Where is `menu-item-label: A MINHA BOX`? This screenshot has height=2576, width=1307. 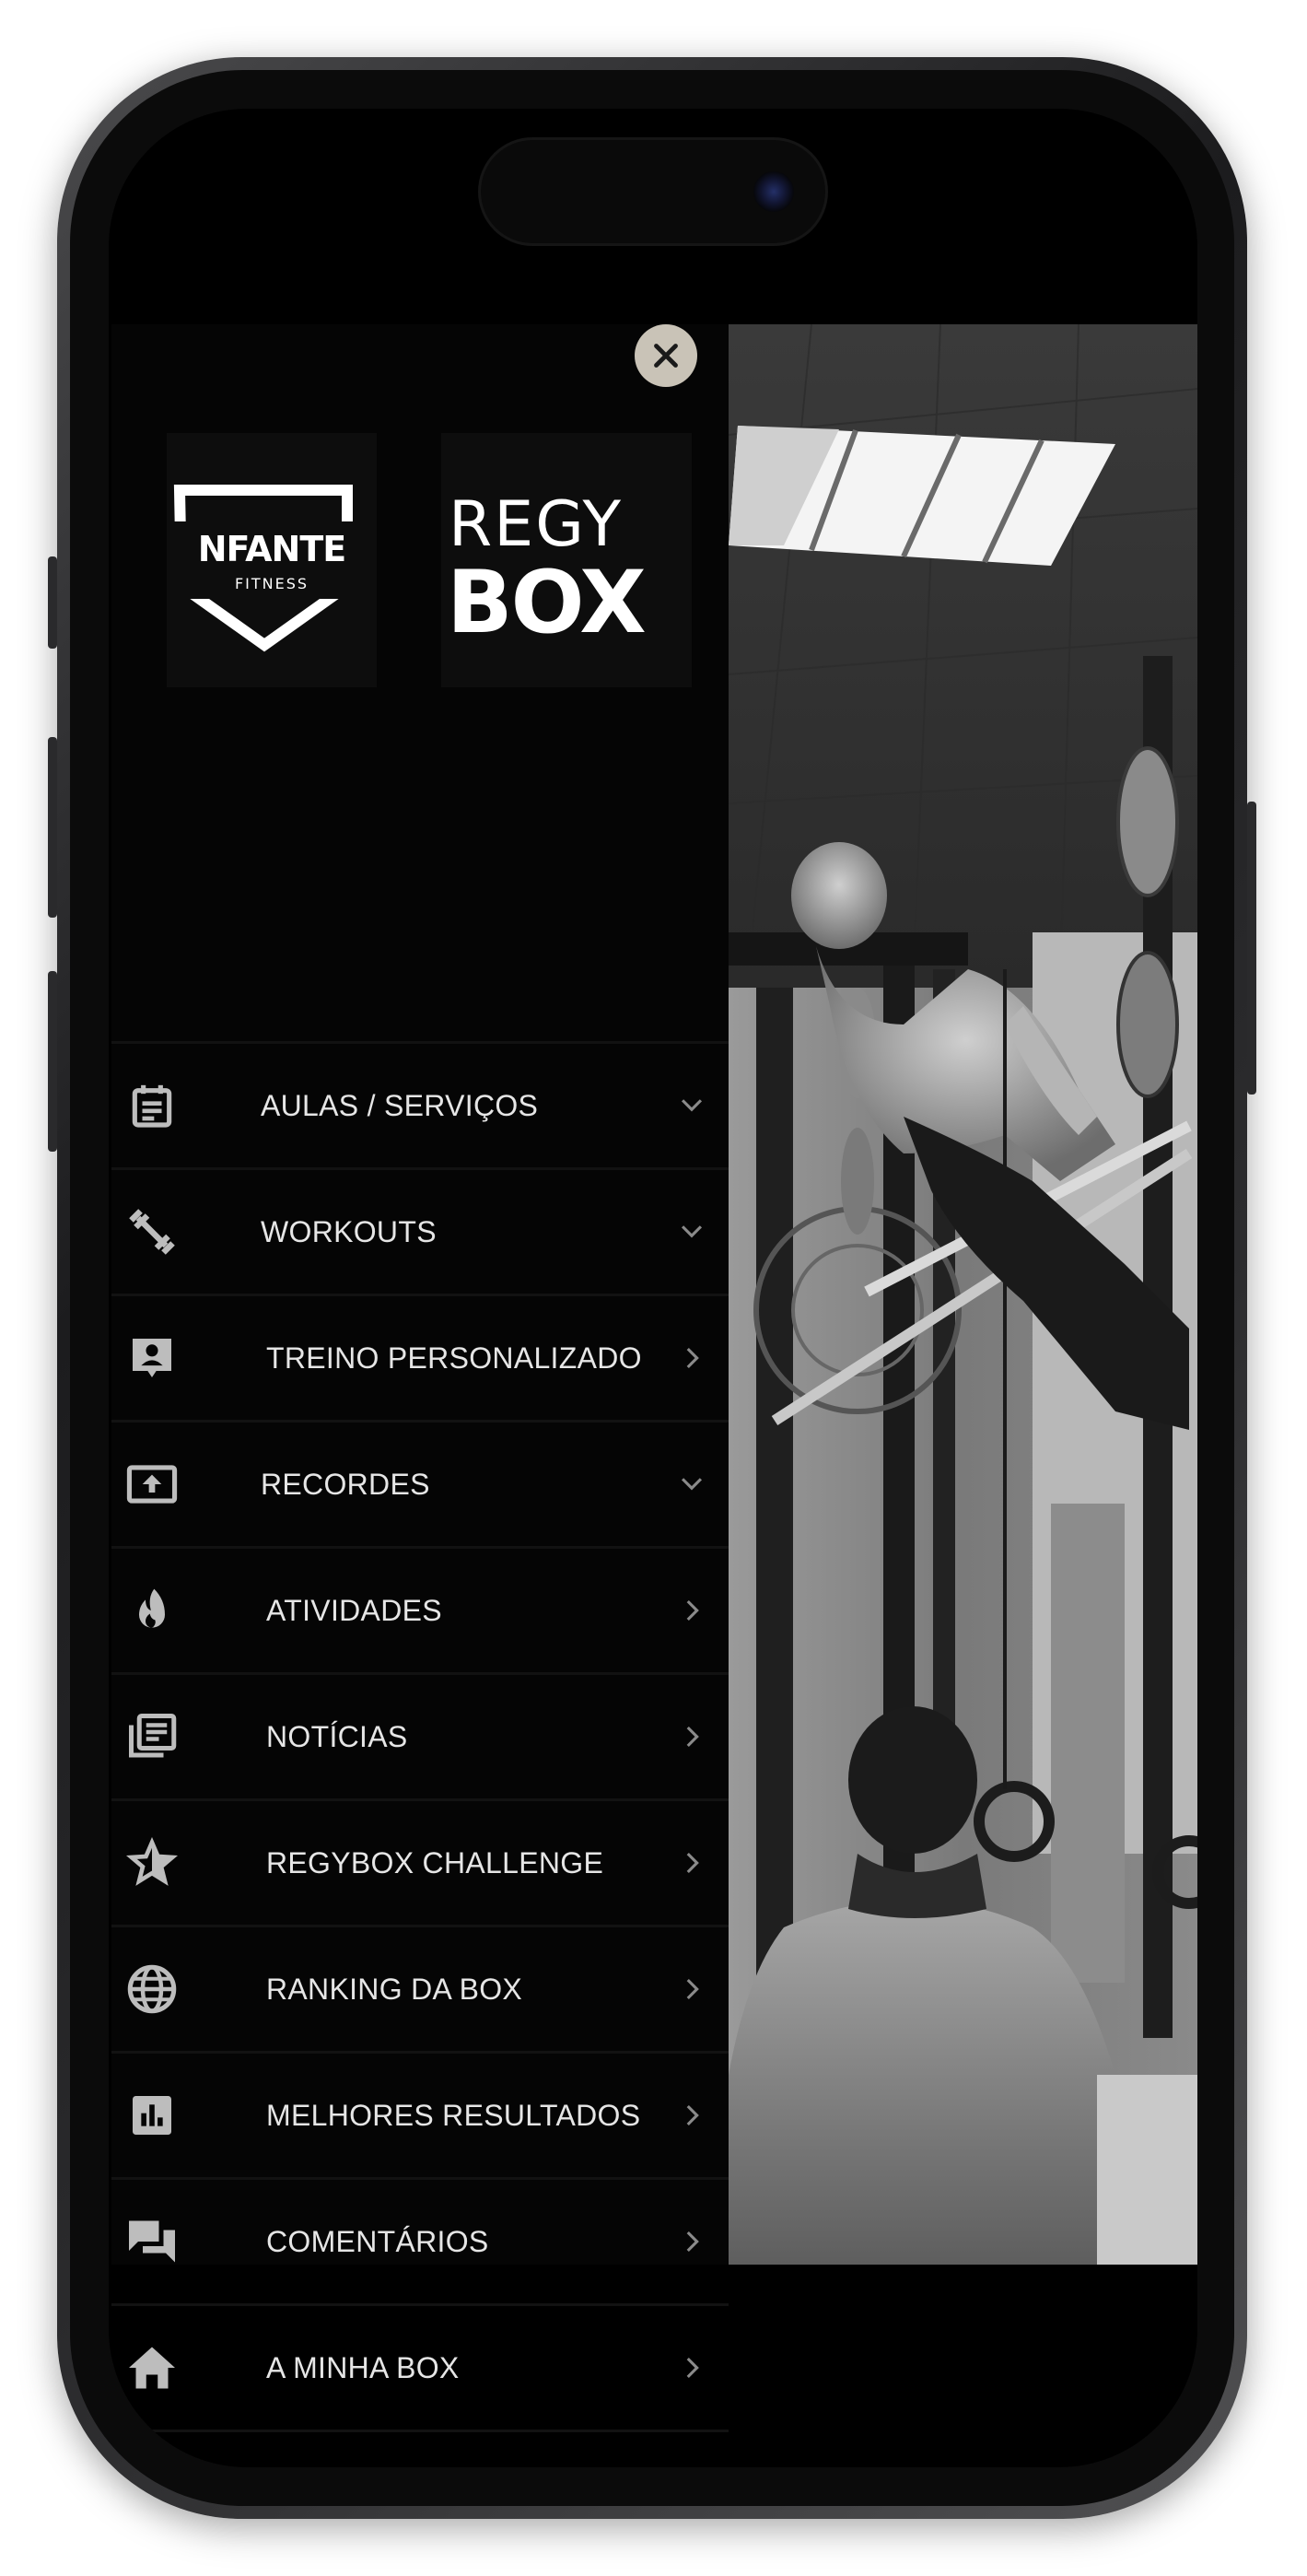 menu-item-label: A MINHA BOX is located at coordinates (363, 2367).